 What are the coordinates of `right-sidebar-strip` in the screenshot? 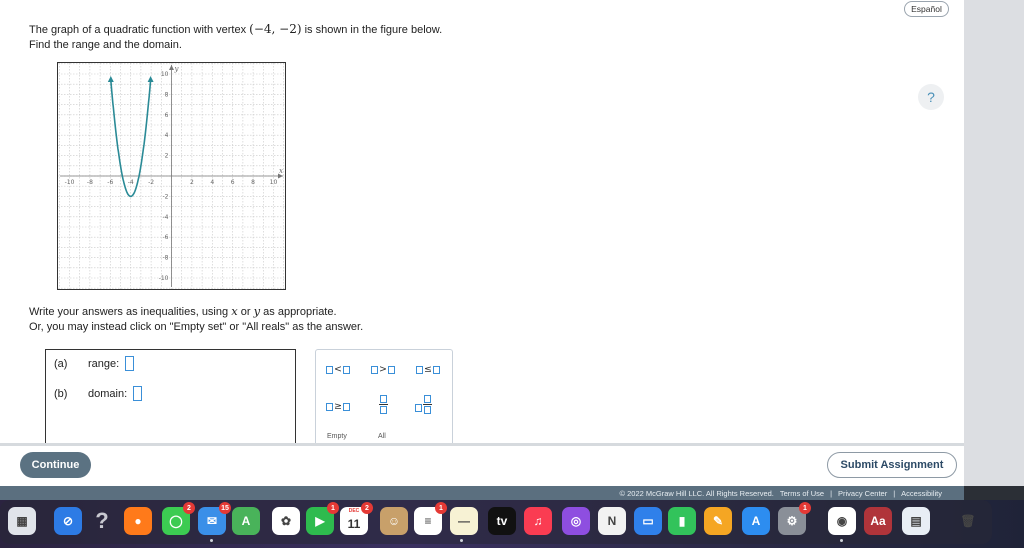 It's located at (994, 243).